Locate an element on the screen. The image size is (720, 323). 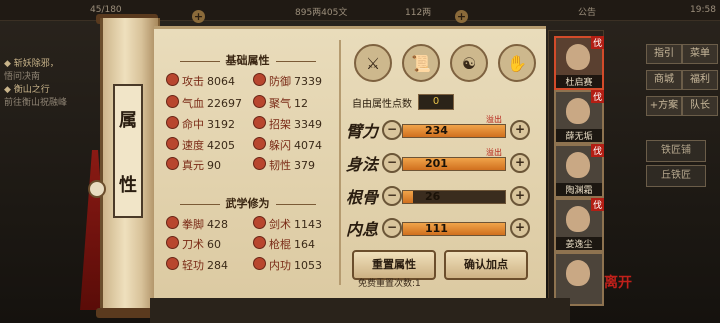
attr-value: 201 is located at coordinates (436, 163).